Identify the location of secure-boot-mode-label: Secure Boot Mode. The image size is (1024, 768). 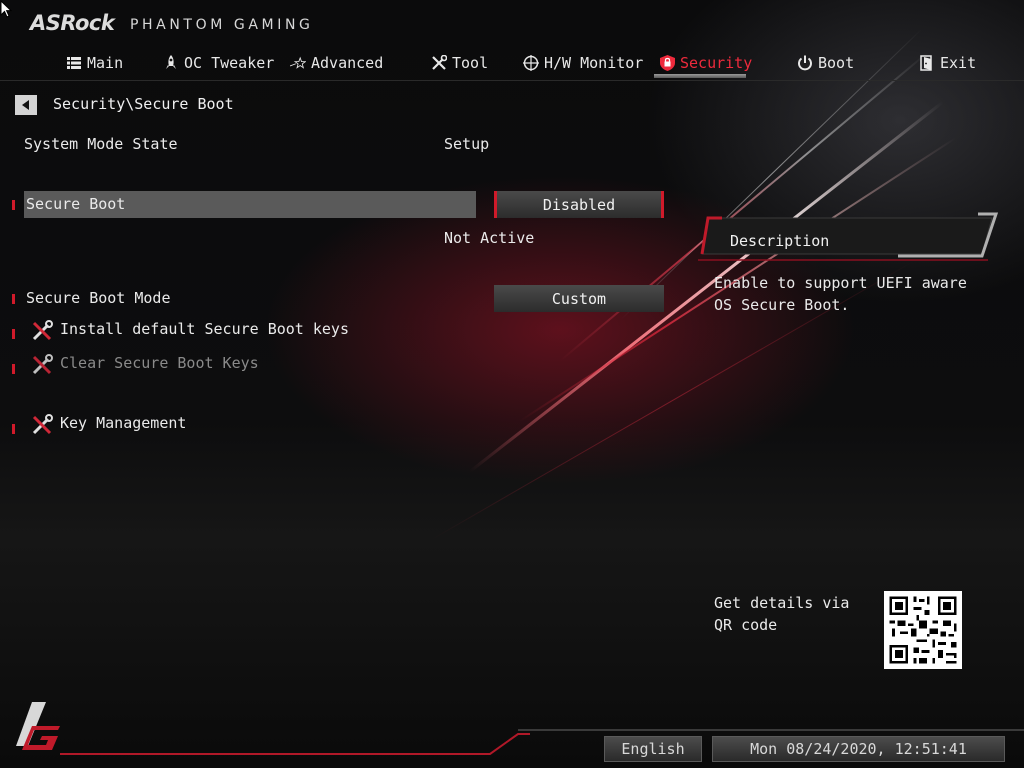
(98, 298).